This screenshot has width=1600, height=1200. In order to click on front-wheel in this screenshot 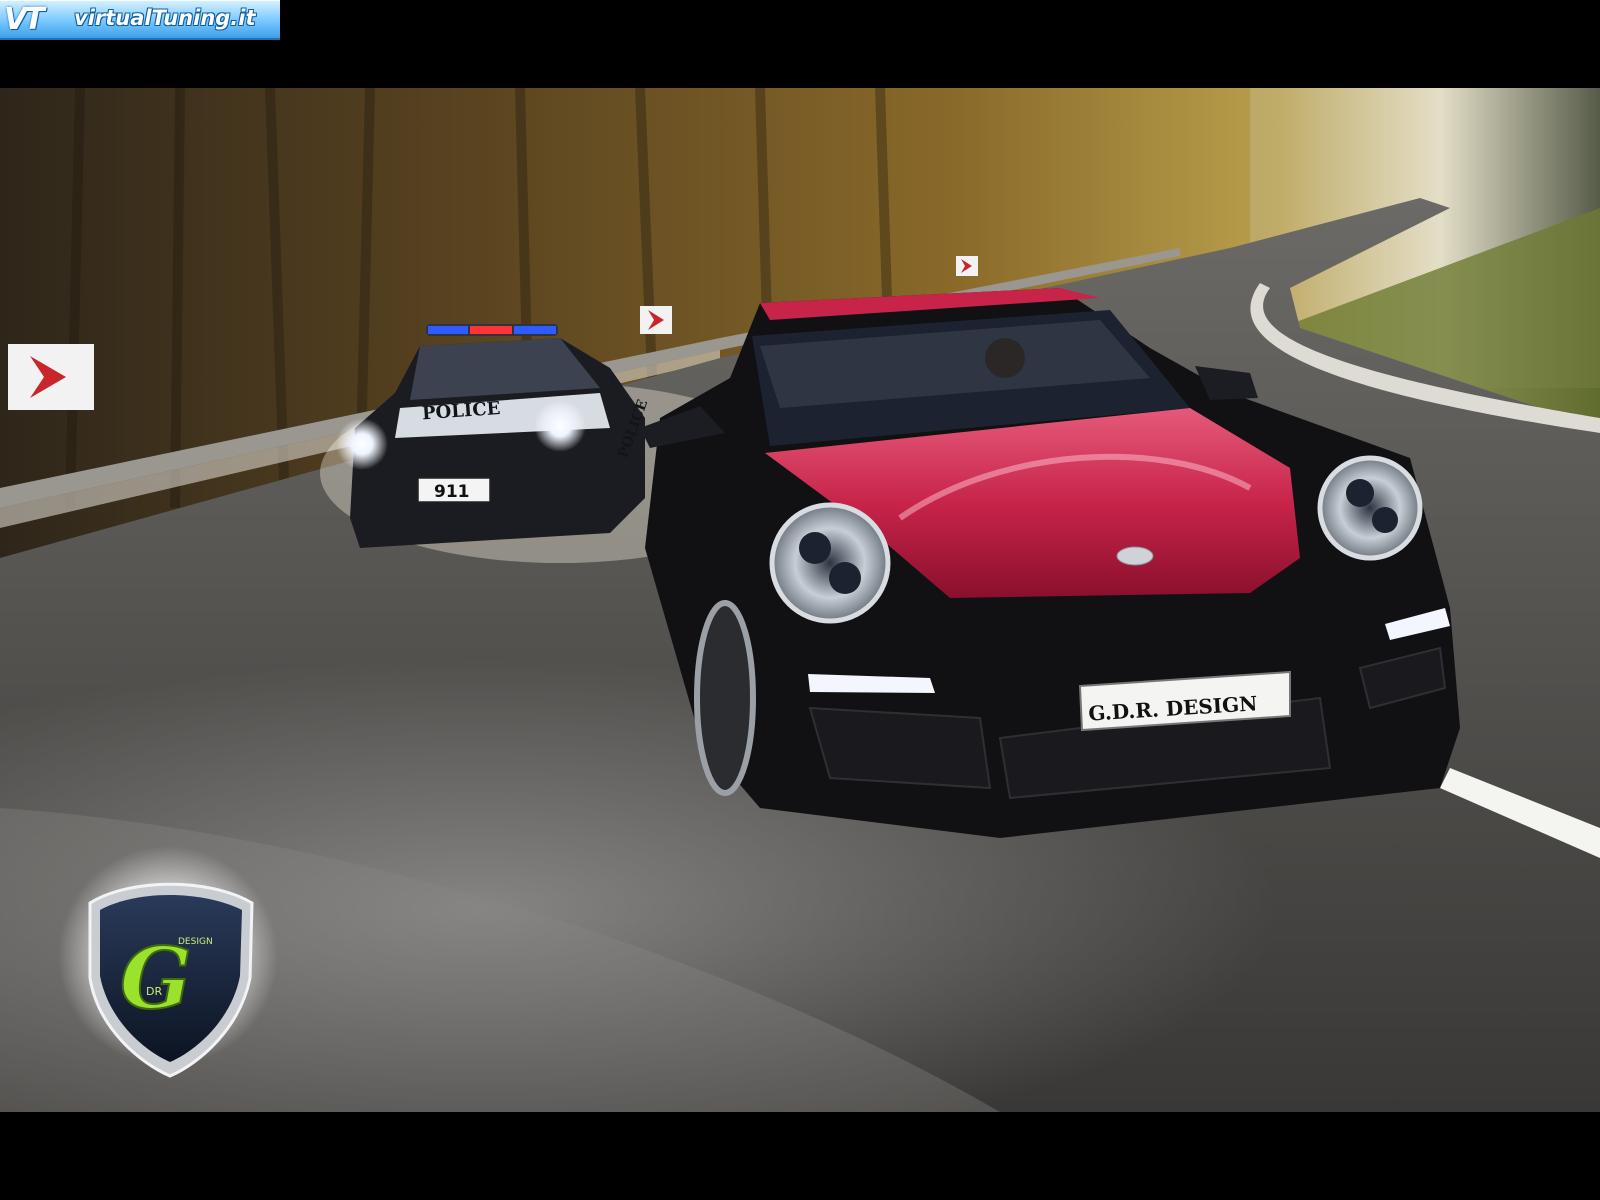, I will do `click(725, 698)`.